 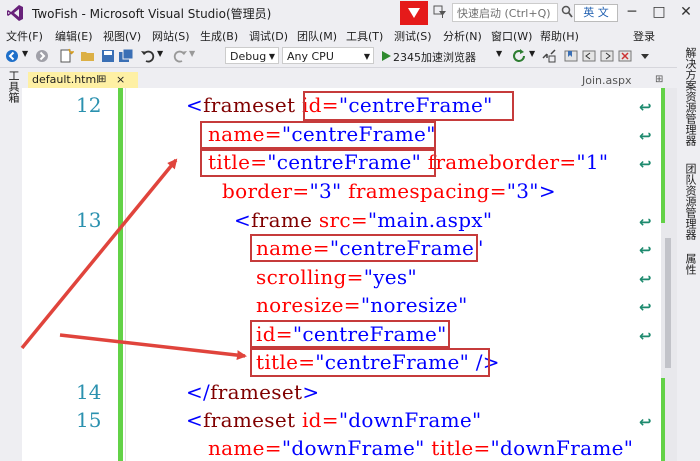 I want to click on annotation-arrow-right, so click(x=153, y=347).